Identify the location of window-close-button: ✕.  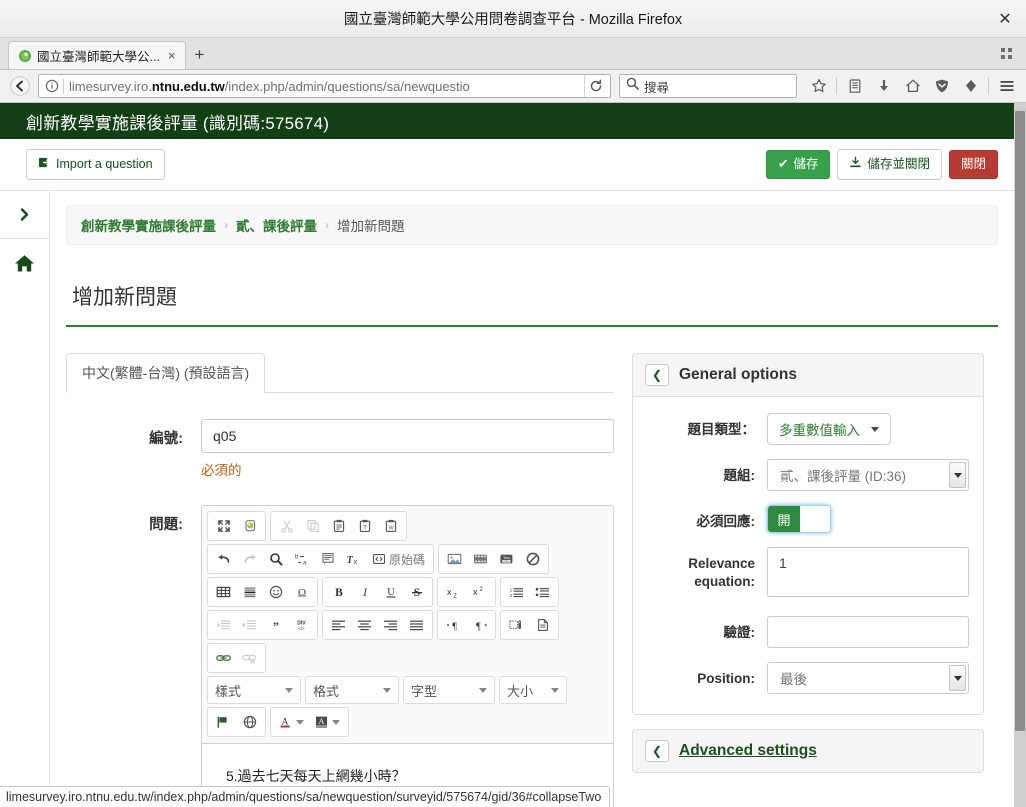
(1005, 19).